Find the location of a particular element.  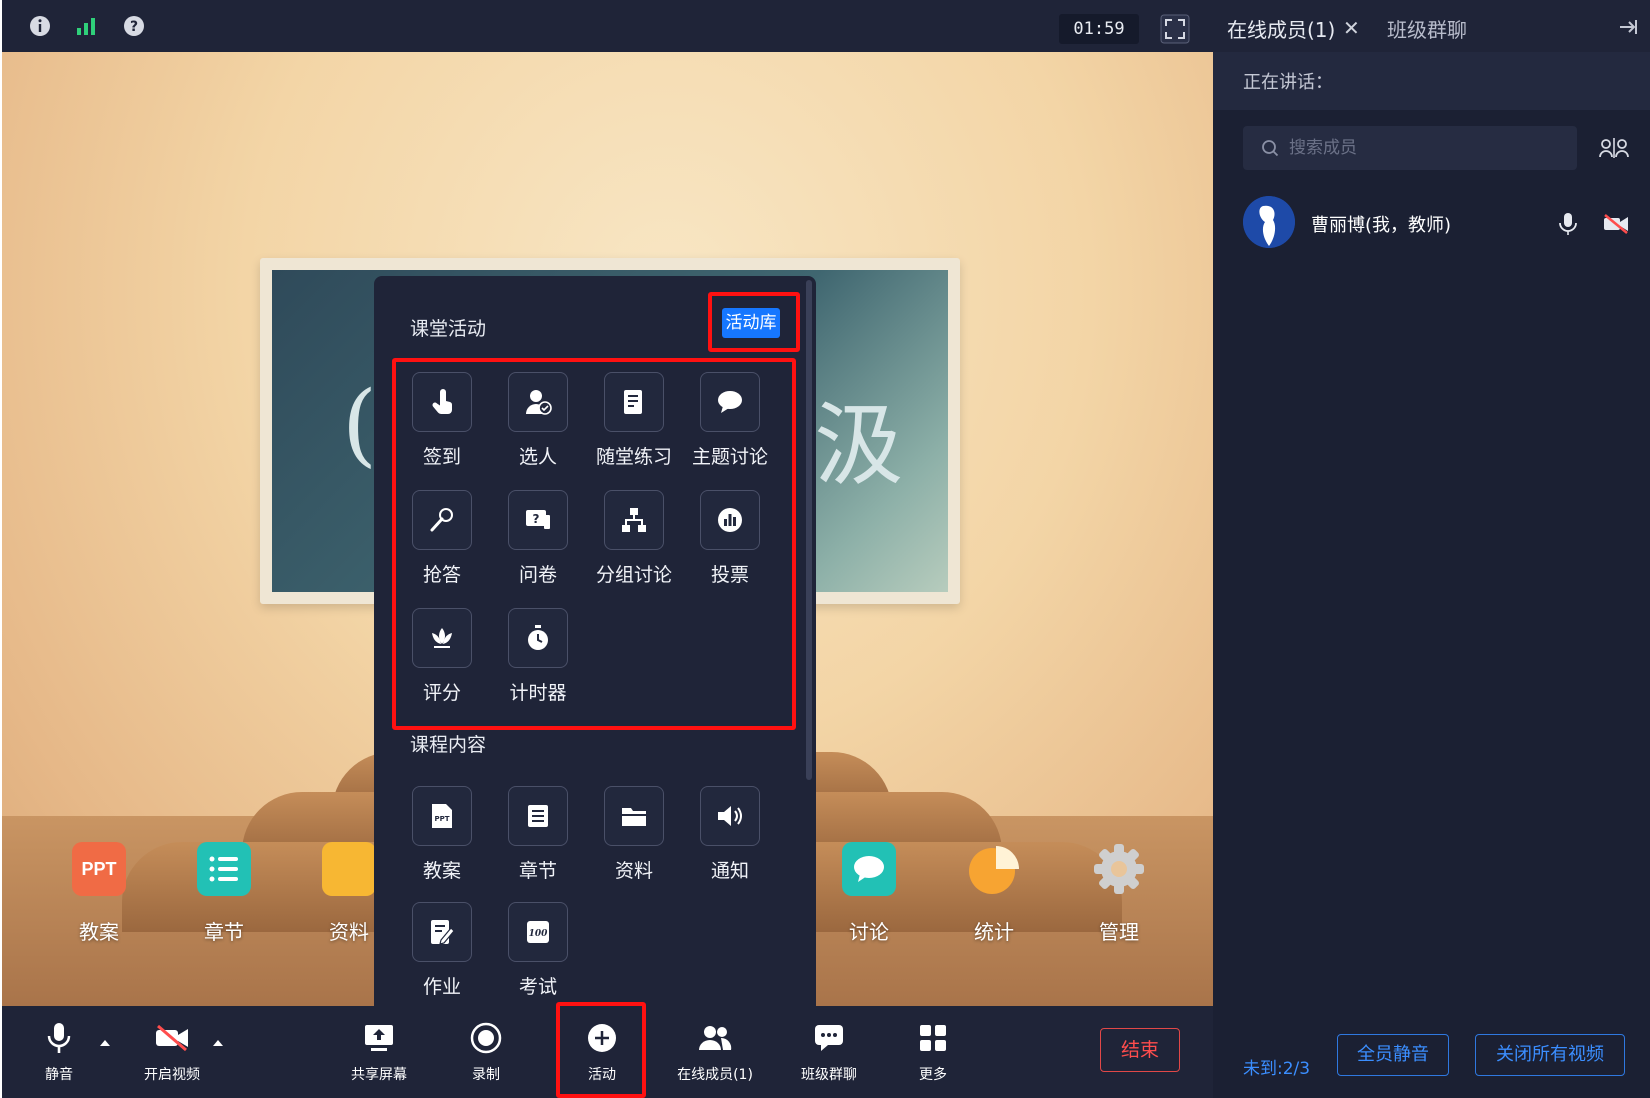

tile-pick-person: 选人 is located at coordinates (538, 420).